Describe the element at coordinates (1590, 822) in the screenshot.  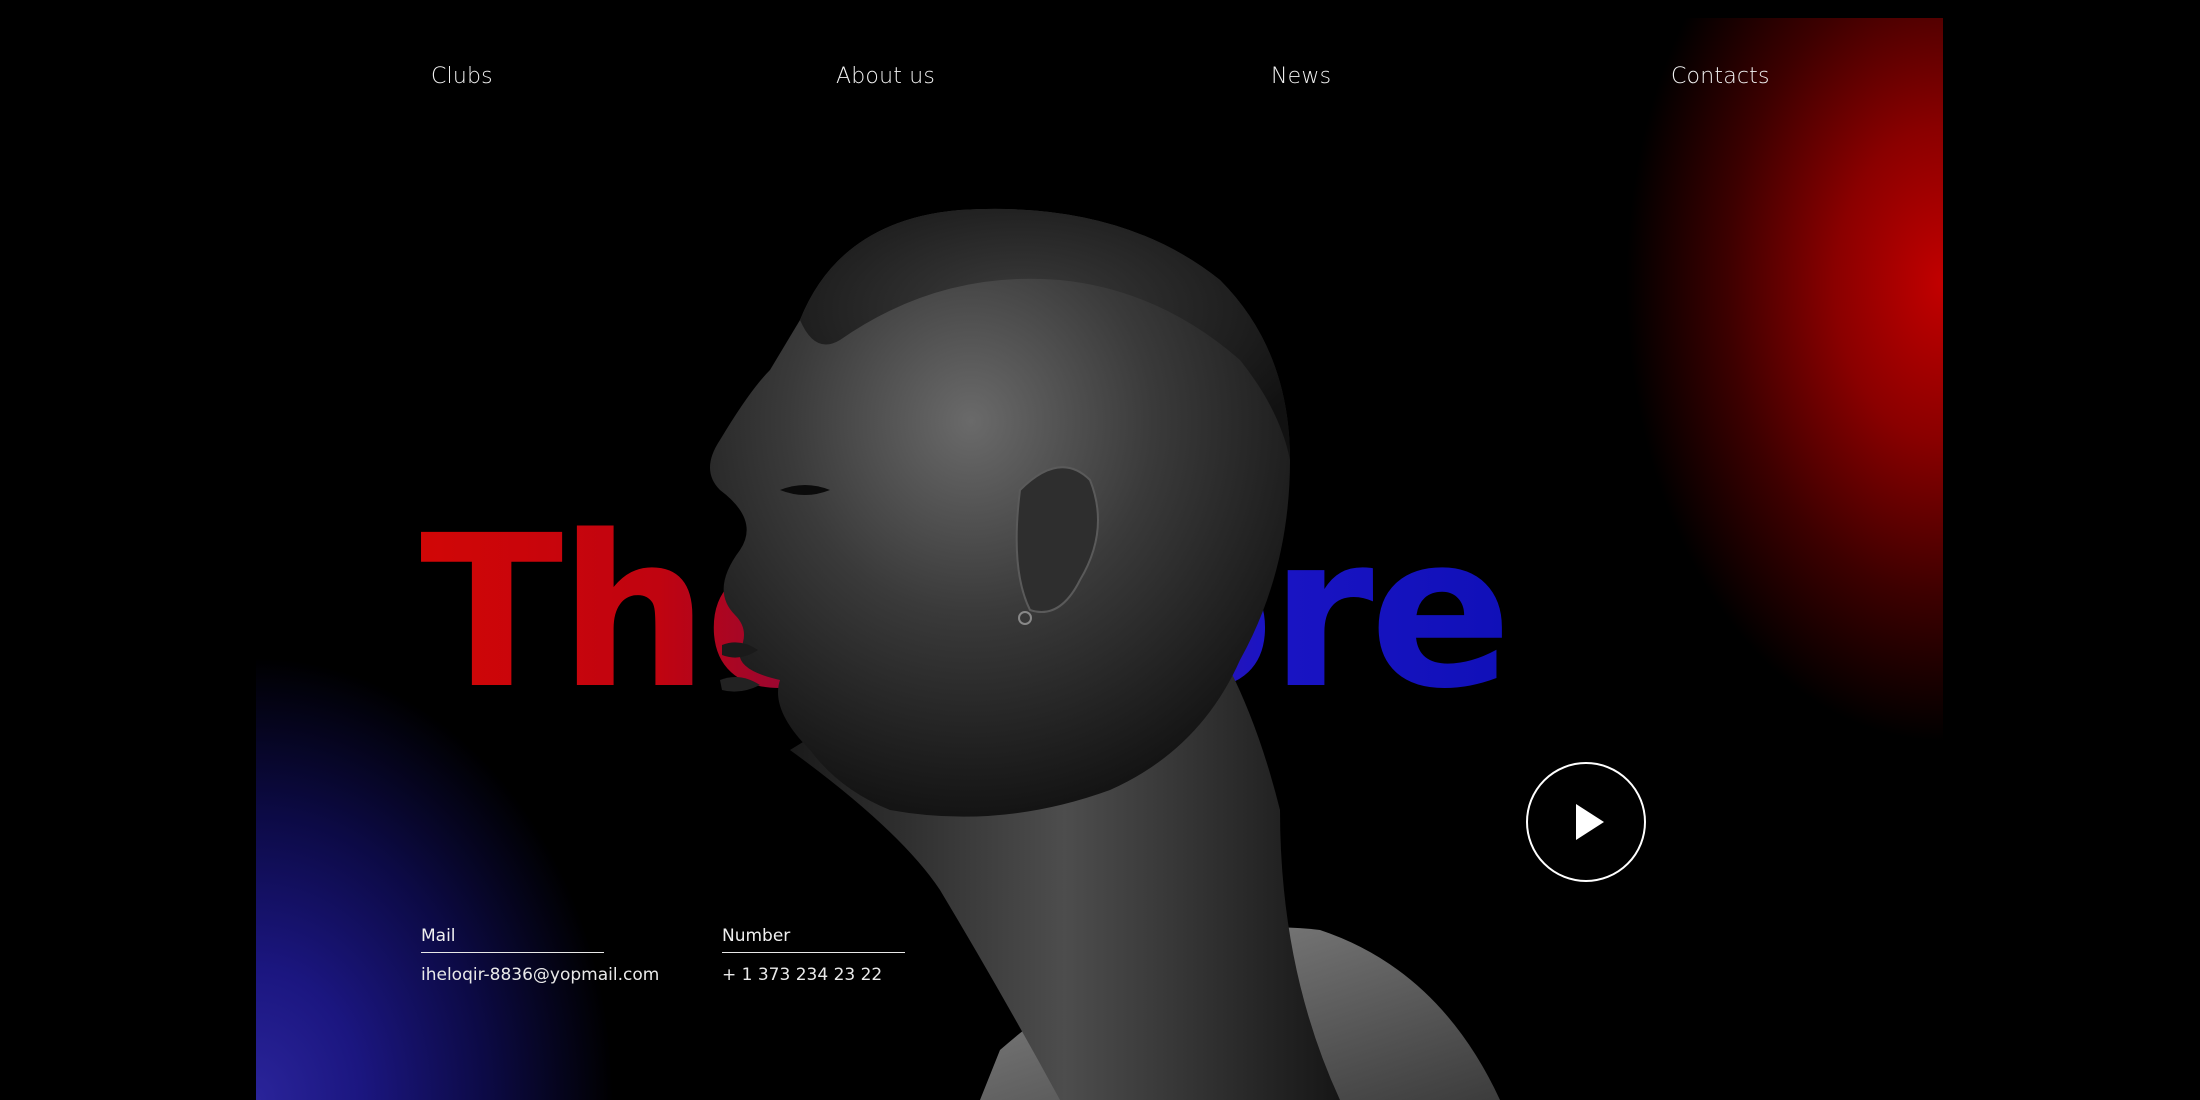
I see `play-icon` at that location.